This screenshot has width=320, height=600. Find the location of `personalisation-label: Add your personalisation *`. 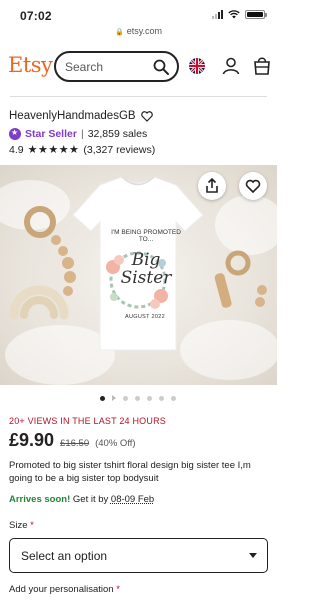

personalisation-label: Add your personalisation * is located at coordinates (64, 589).